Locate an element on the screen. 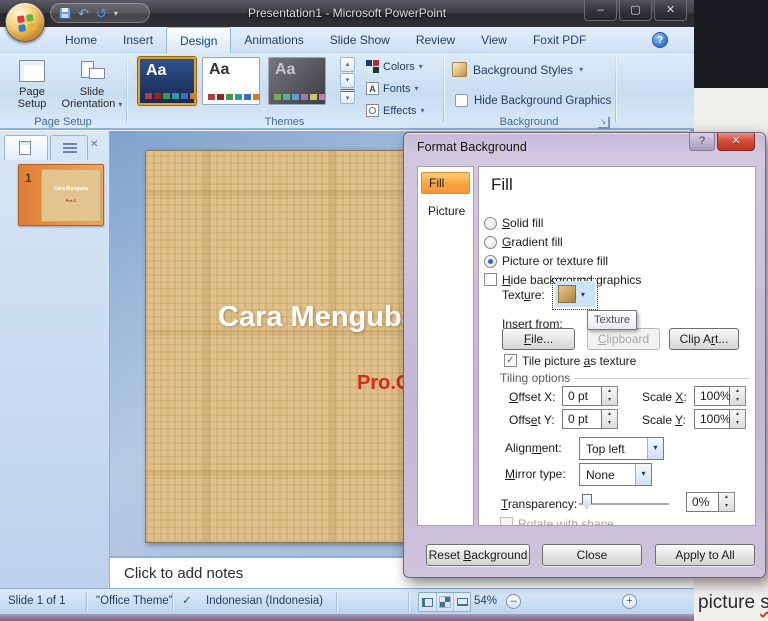  transparency-spinner: ▴ ▾ is located at coordinates (727, 502).